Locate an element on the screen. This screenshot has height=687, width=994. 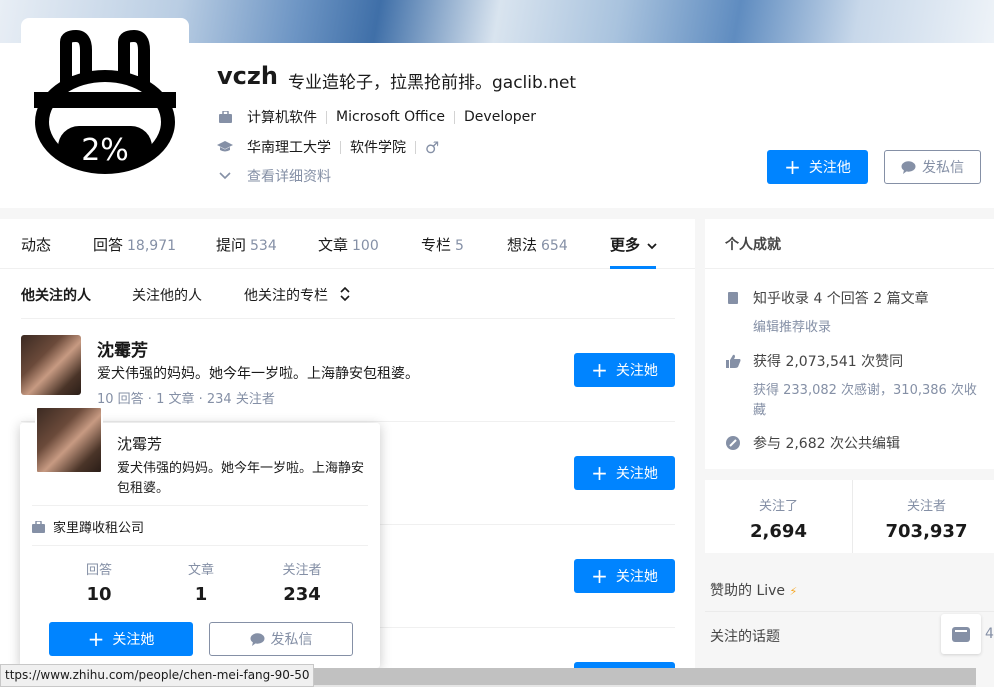
popover-user-name: 沈霉芳 is located at coordinates (139, 443).